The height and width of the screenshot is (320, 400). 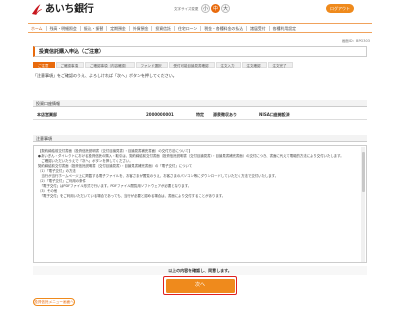 I want to click on header: あいち銀行 文字サイズ変更 小 中 大 ログアウト, so click(x=200, y=11).